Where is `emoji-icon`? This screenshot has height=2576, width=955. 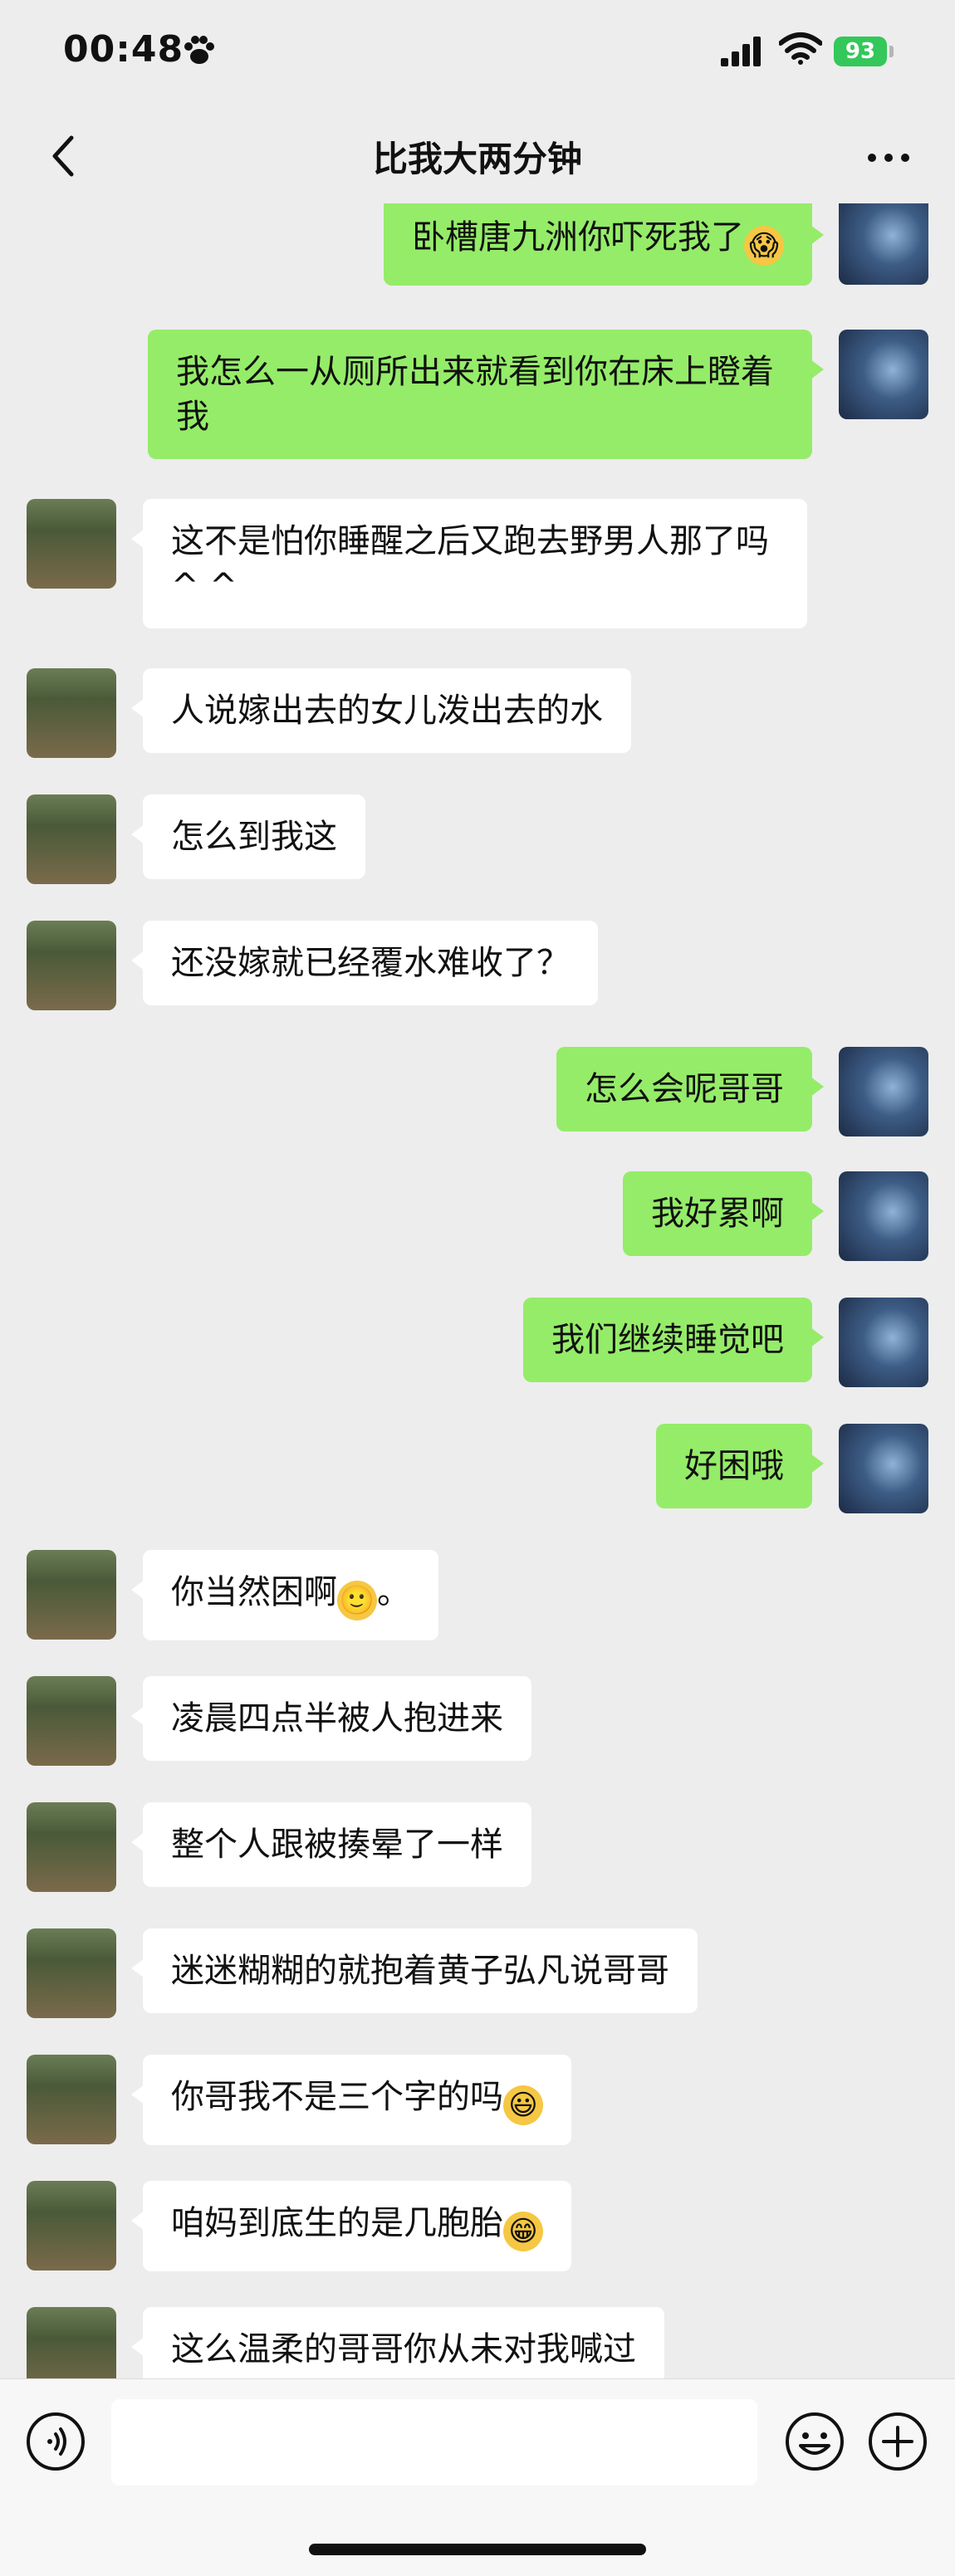
emoji-icon is located at coordinates (814, 2441).